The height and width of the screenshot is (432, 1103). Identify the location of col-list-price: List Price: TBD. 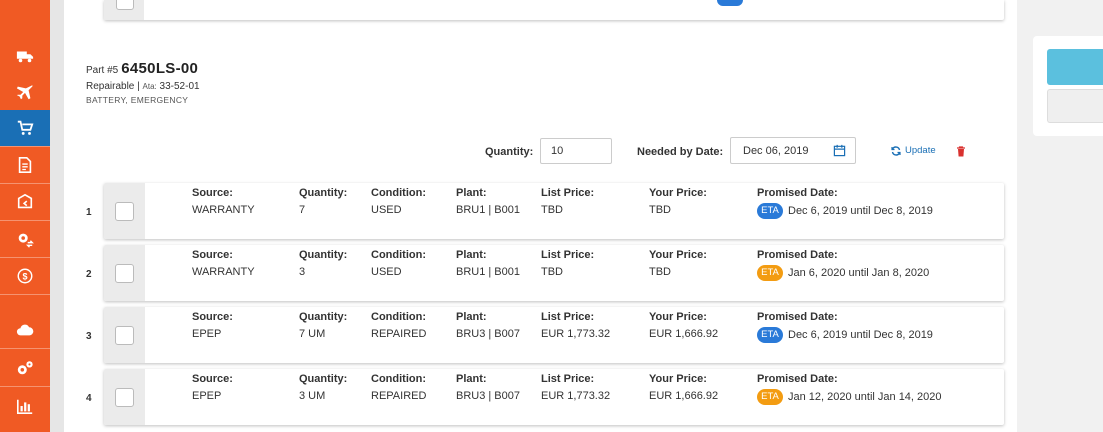
(567, 263).